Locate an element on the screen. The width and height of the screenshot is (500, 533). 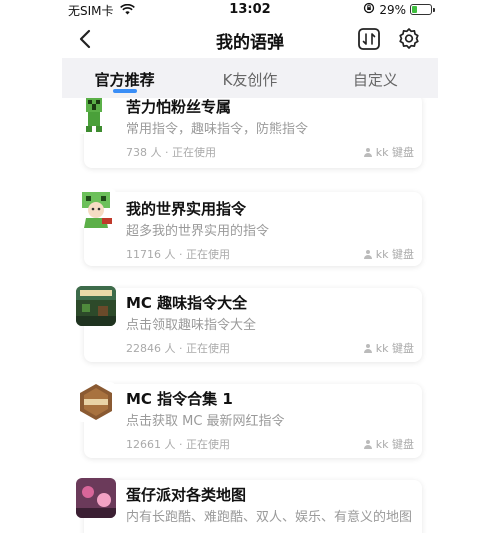
tab-label: K友创作 is located at coordinates (250, 80).